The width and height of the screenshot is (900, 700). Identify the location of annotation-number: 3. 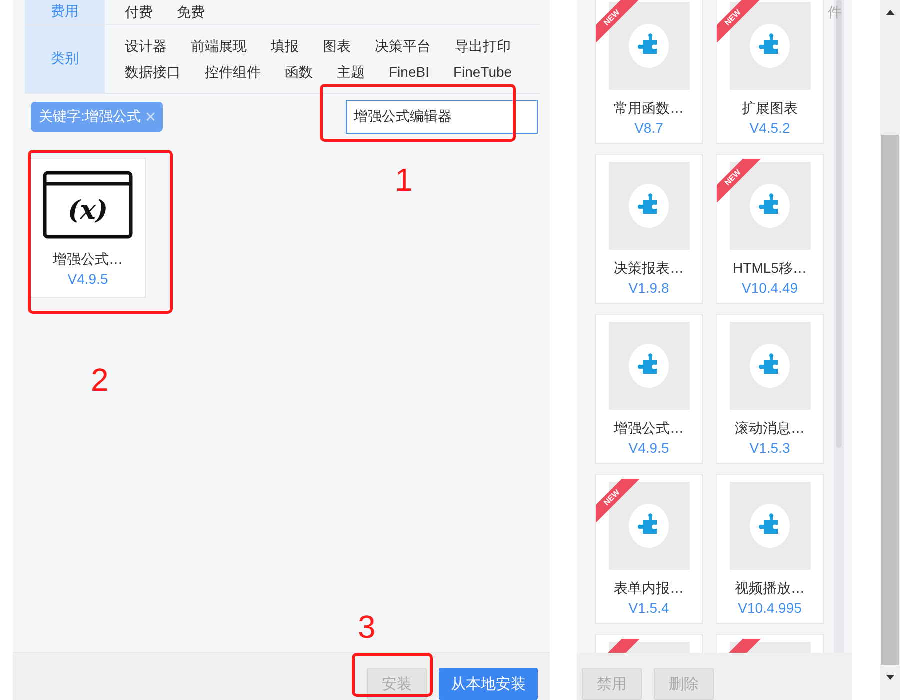
(367, 627).